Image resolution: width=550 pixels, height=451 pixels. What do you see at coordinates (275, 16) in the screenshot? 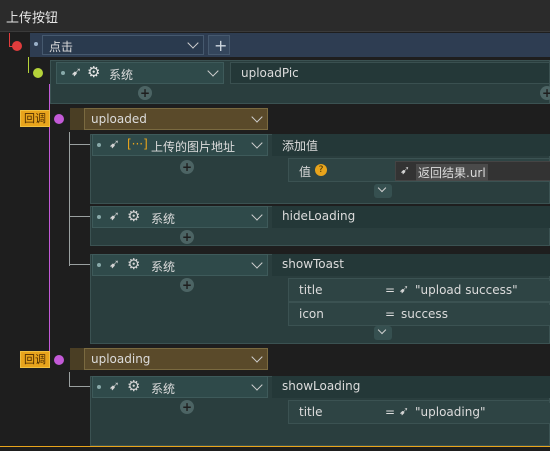
I see `title-bar: 上传按钮` at bounding box center [275, 16].